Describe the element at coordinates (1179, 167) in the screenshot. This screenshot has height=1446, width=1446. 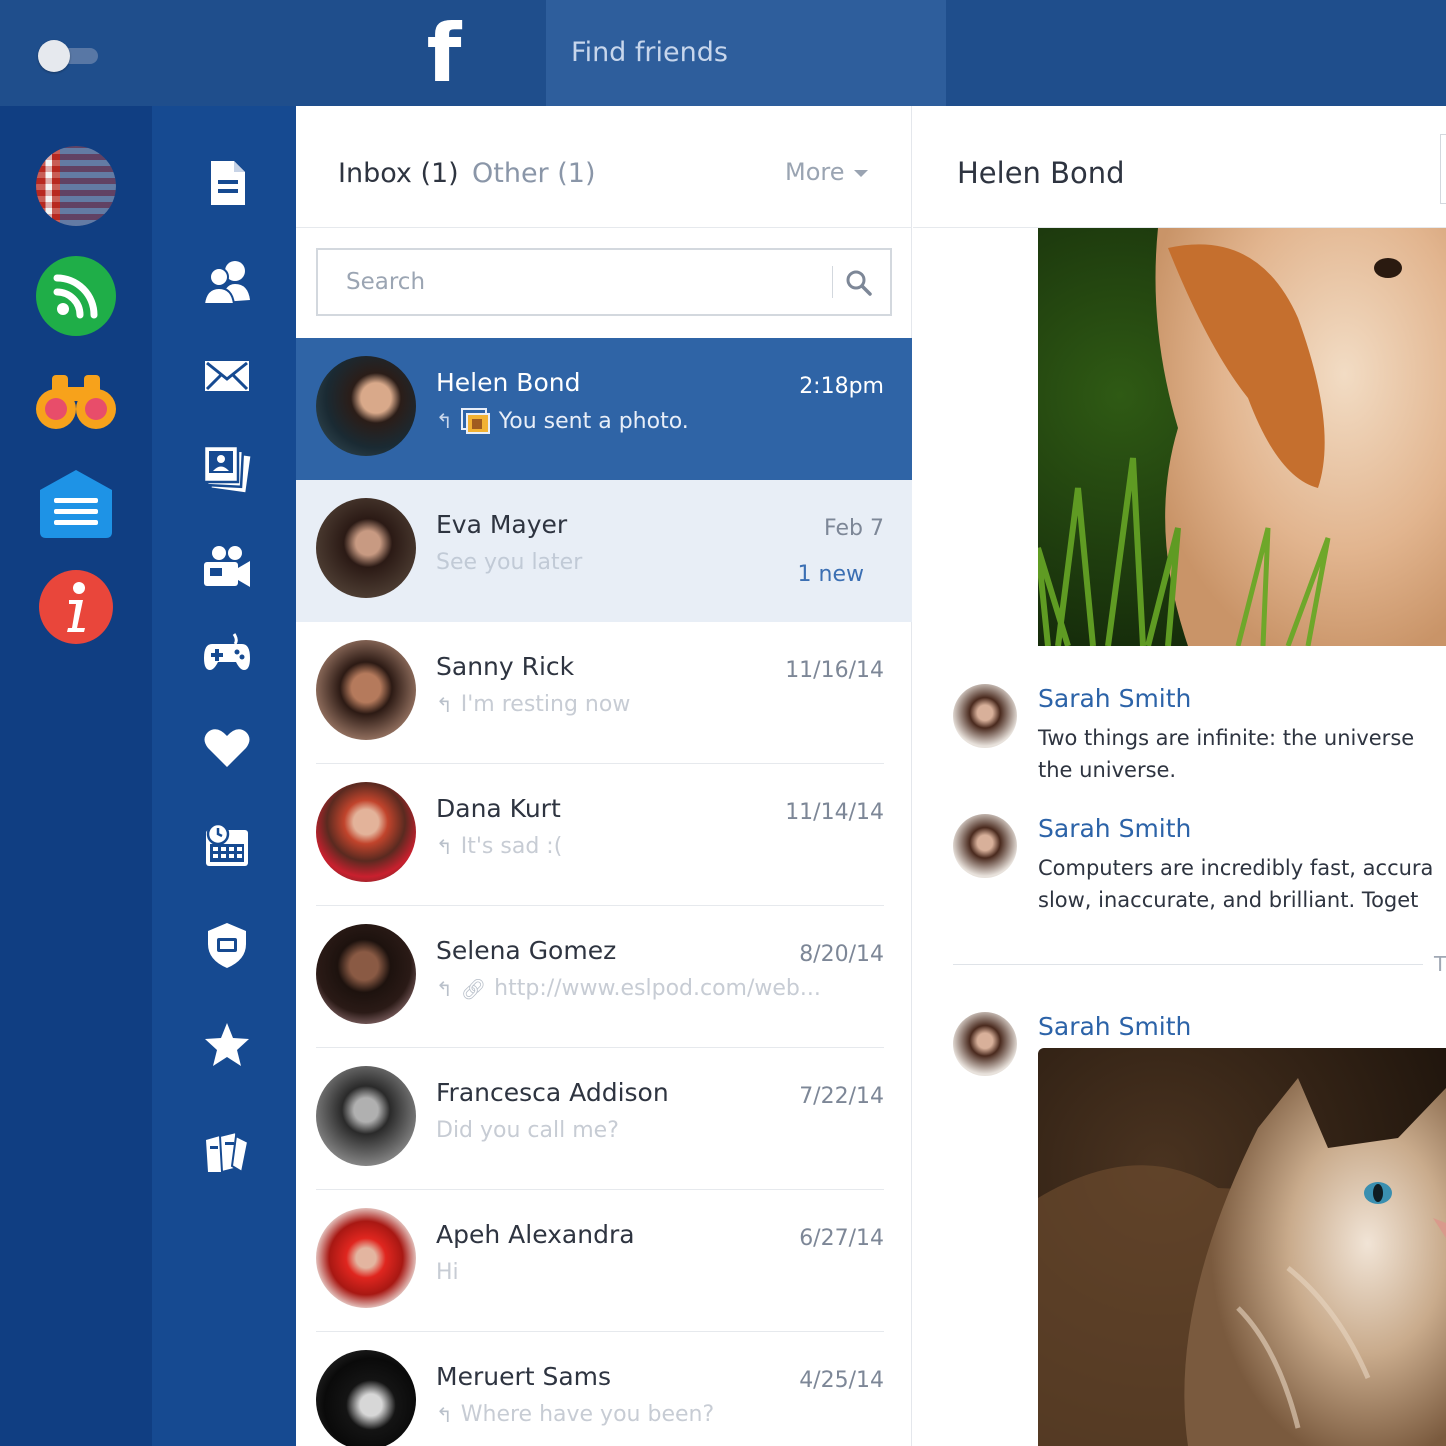
I see `chat-header: Helen Bond` at that location.